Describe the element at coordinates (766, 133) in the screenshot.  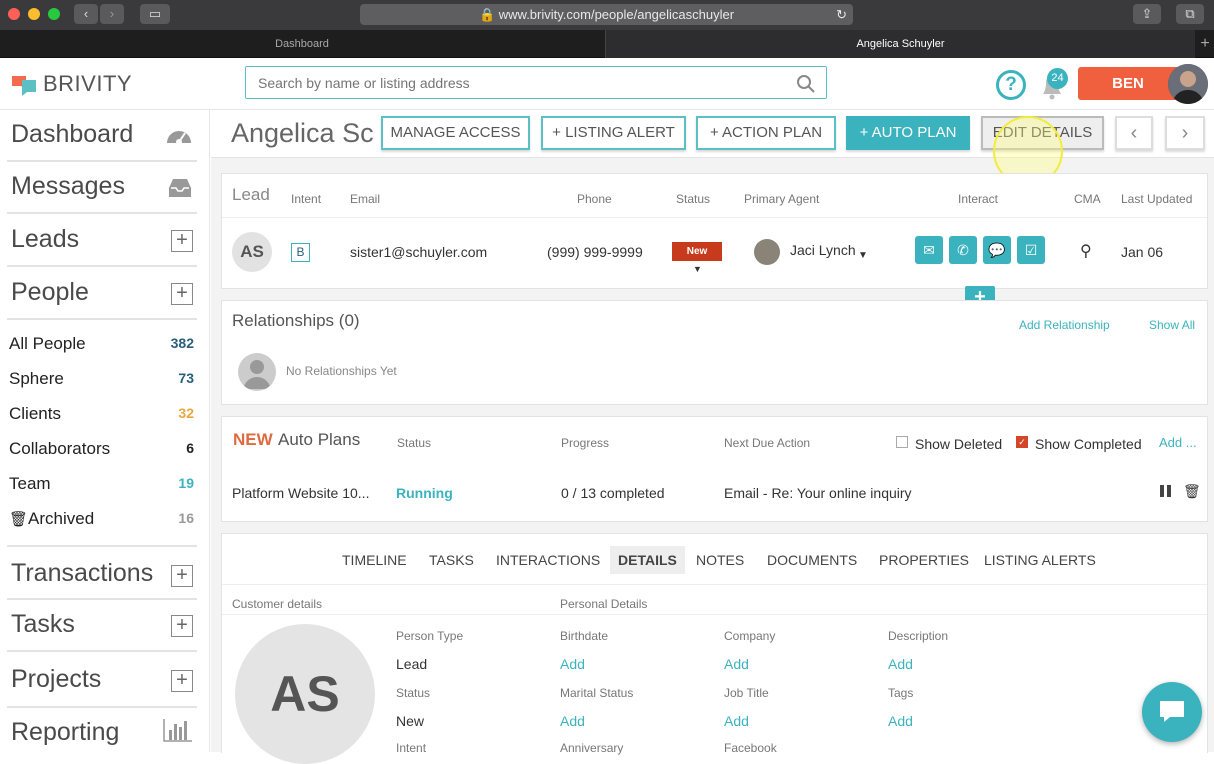
I see `action-plan-button: + ACTION PLAN` at that location.